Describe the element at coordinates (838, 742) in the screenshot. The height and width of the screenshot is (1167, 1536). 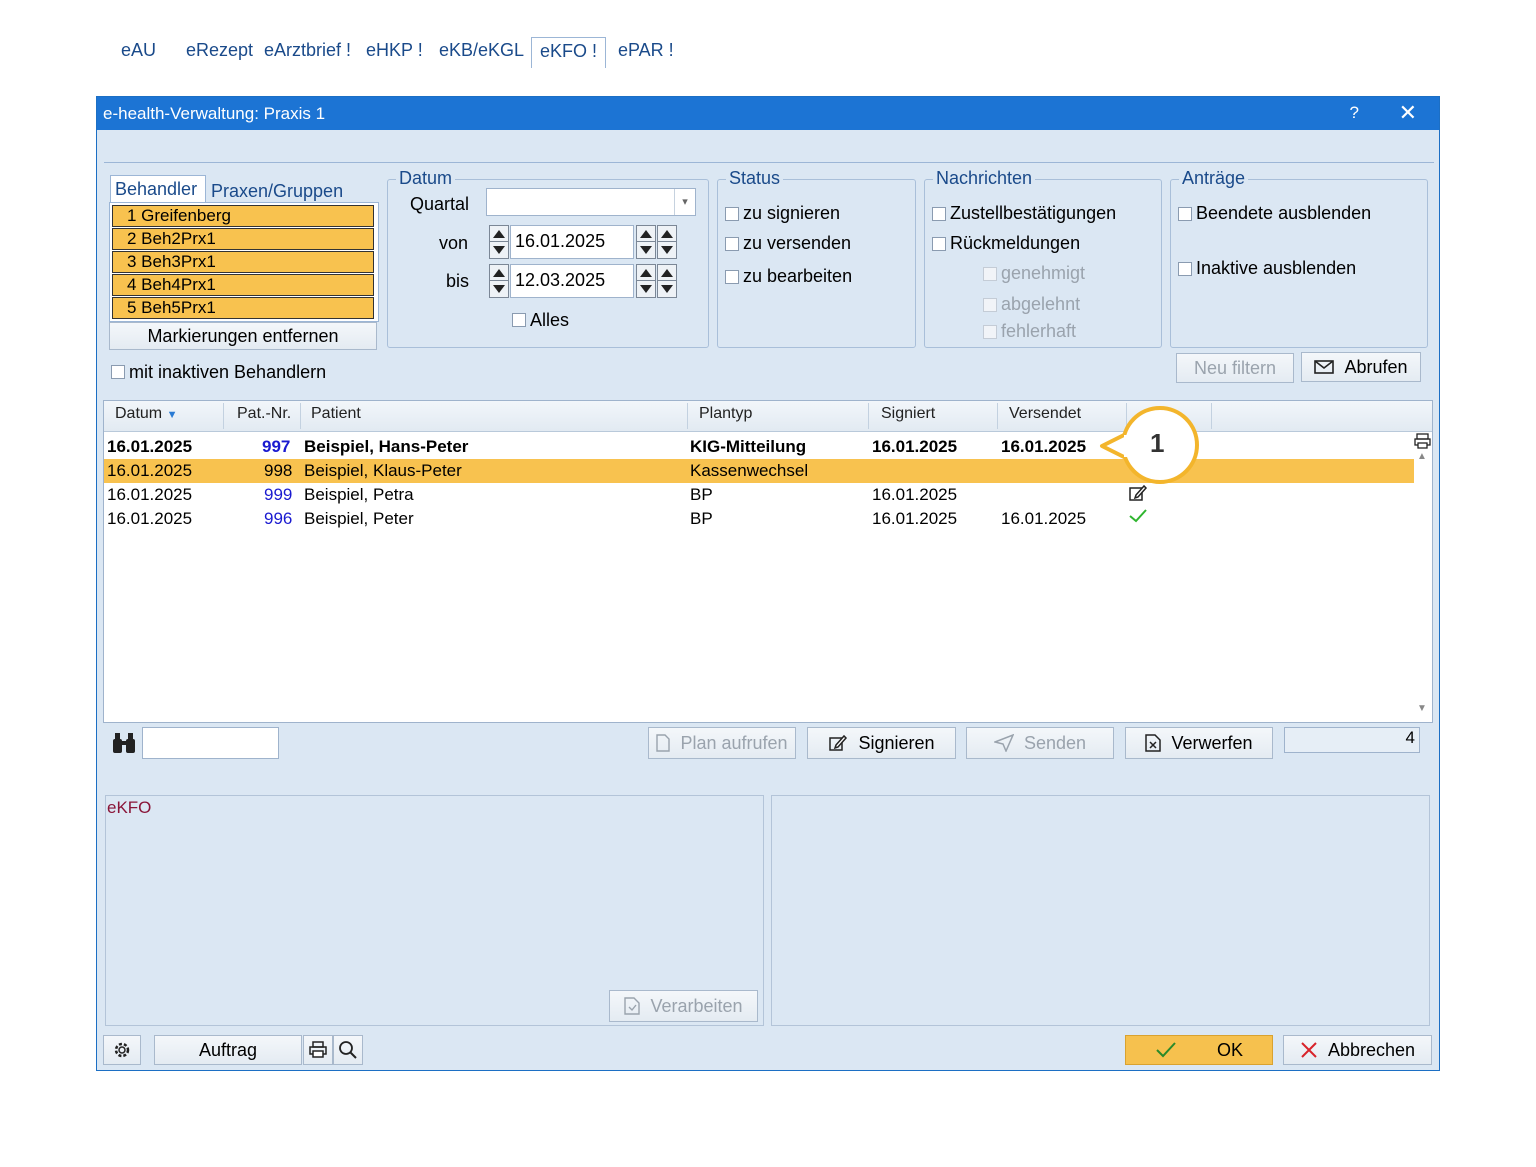
I see `edit-icon` at that location.